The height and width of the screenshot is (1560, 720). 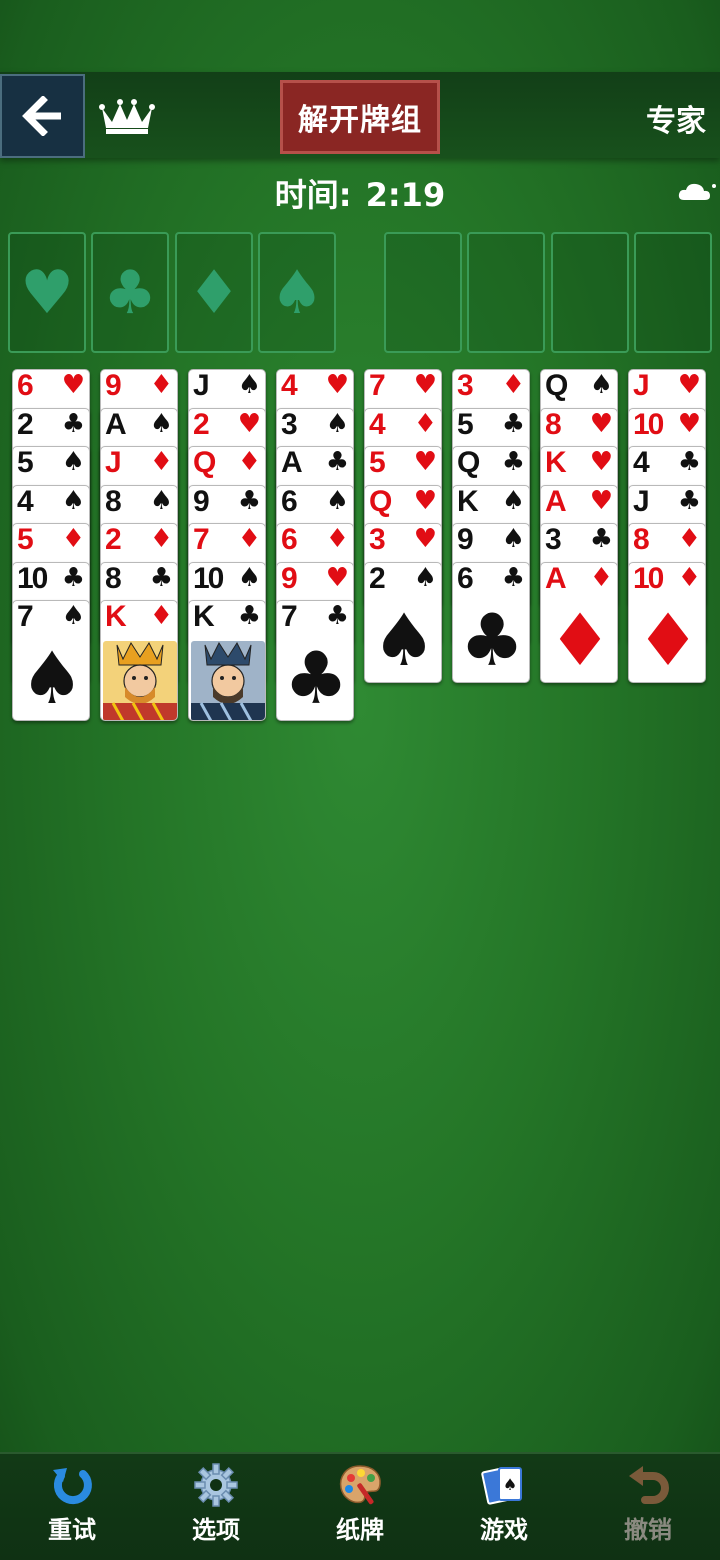 I want to click on playing-card: K ♦, so click(x=139, y=660).